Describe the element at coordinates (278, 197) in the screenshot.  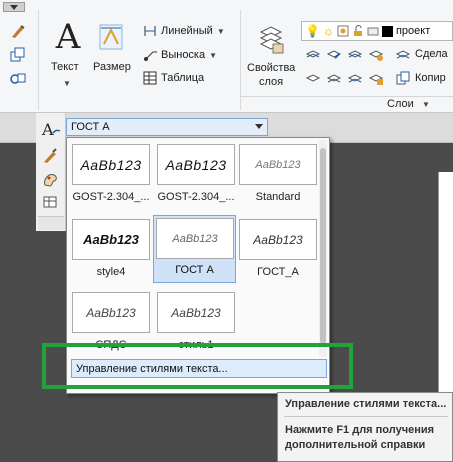
I see `style-name: Standard` at that location.